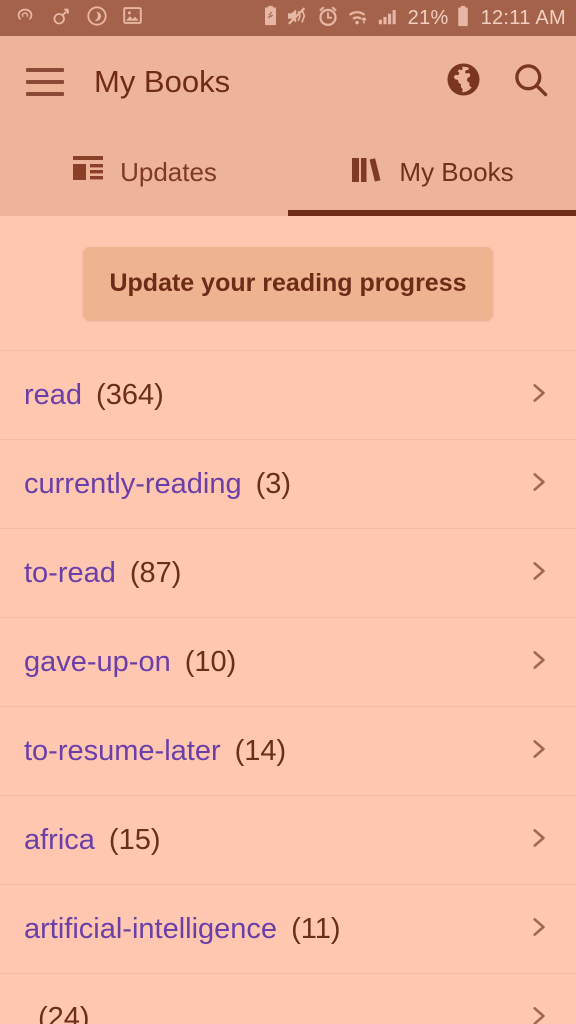 The image size is (576, 1024). I want to click on shelf-name: to-read, so click(70, 572).